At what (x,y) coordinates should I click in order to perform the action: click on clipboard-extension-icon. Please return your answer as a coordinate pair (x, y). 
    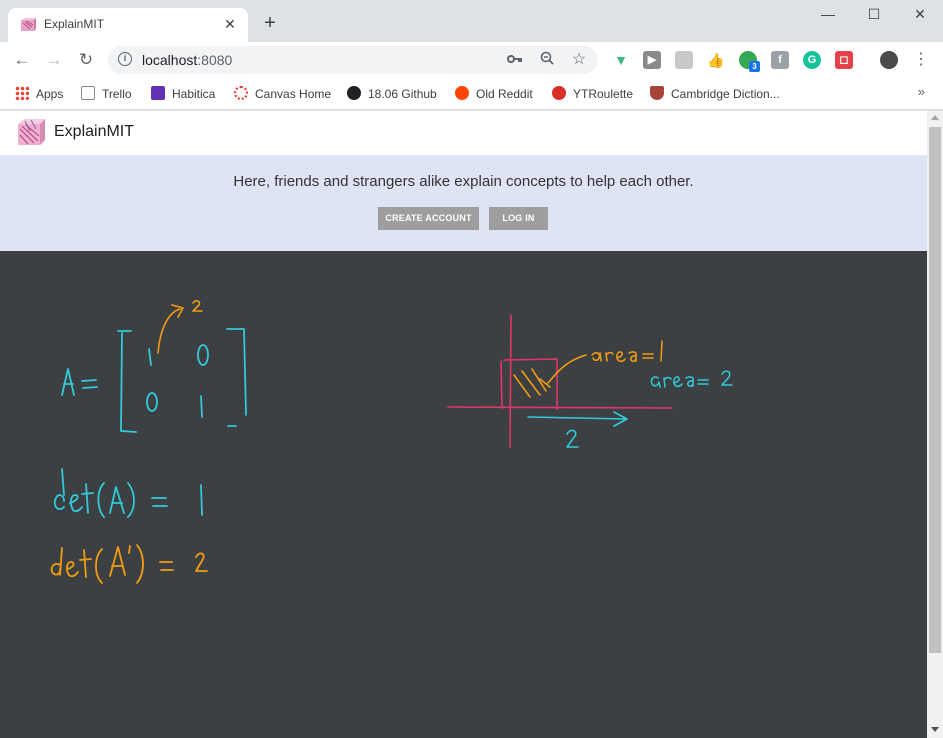
    Looking at the image, I should click on (684, 60).